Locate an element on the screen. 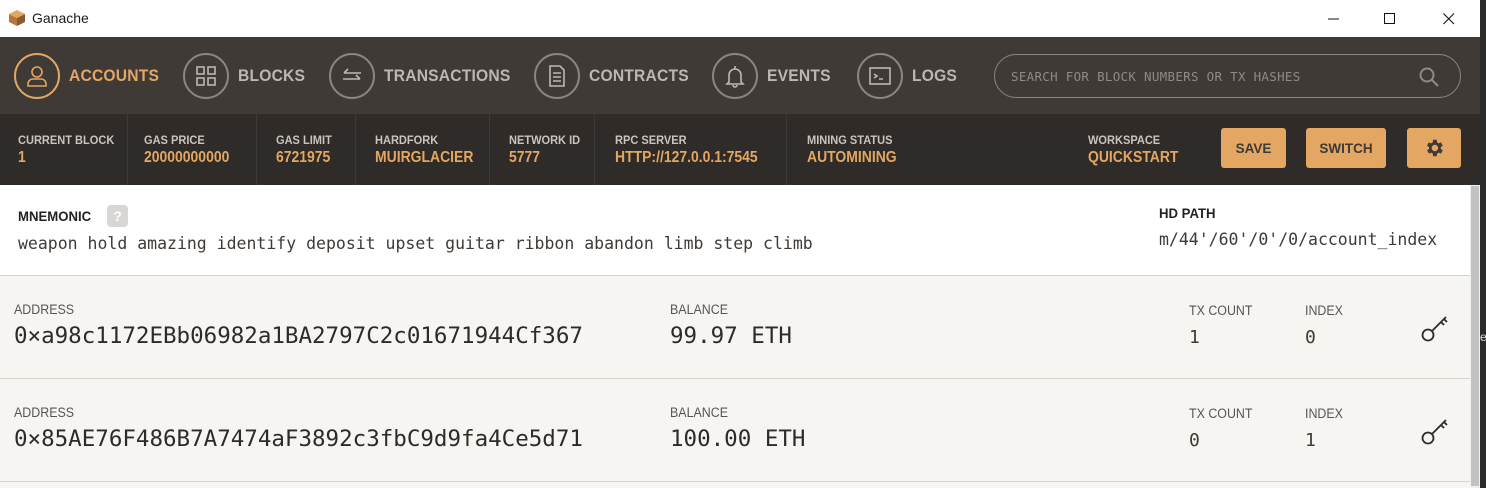  switch-button: SWITCH is located at coordinates (1346, 148).